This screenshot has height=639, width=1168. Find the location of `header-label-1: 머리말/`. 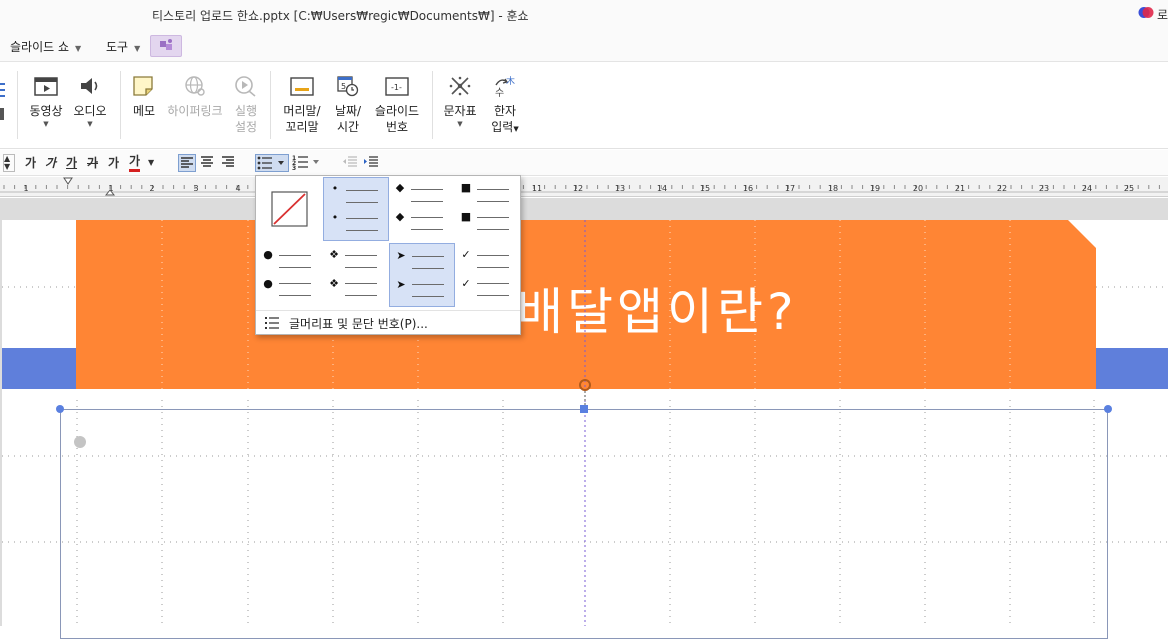

header-label-1: 머리말/ is located at coordinates (302, 111).